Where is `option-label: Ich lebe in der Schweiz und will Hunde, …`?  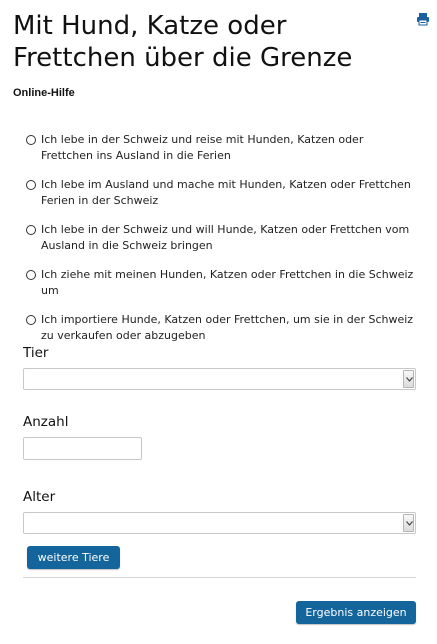
option-label: Ich lebe in der Schweiz und will Hunde, … is located at coordinates (225, 237).